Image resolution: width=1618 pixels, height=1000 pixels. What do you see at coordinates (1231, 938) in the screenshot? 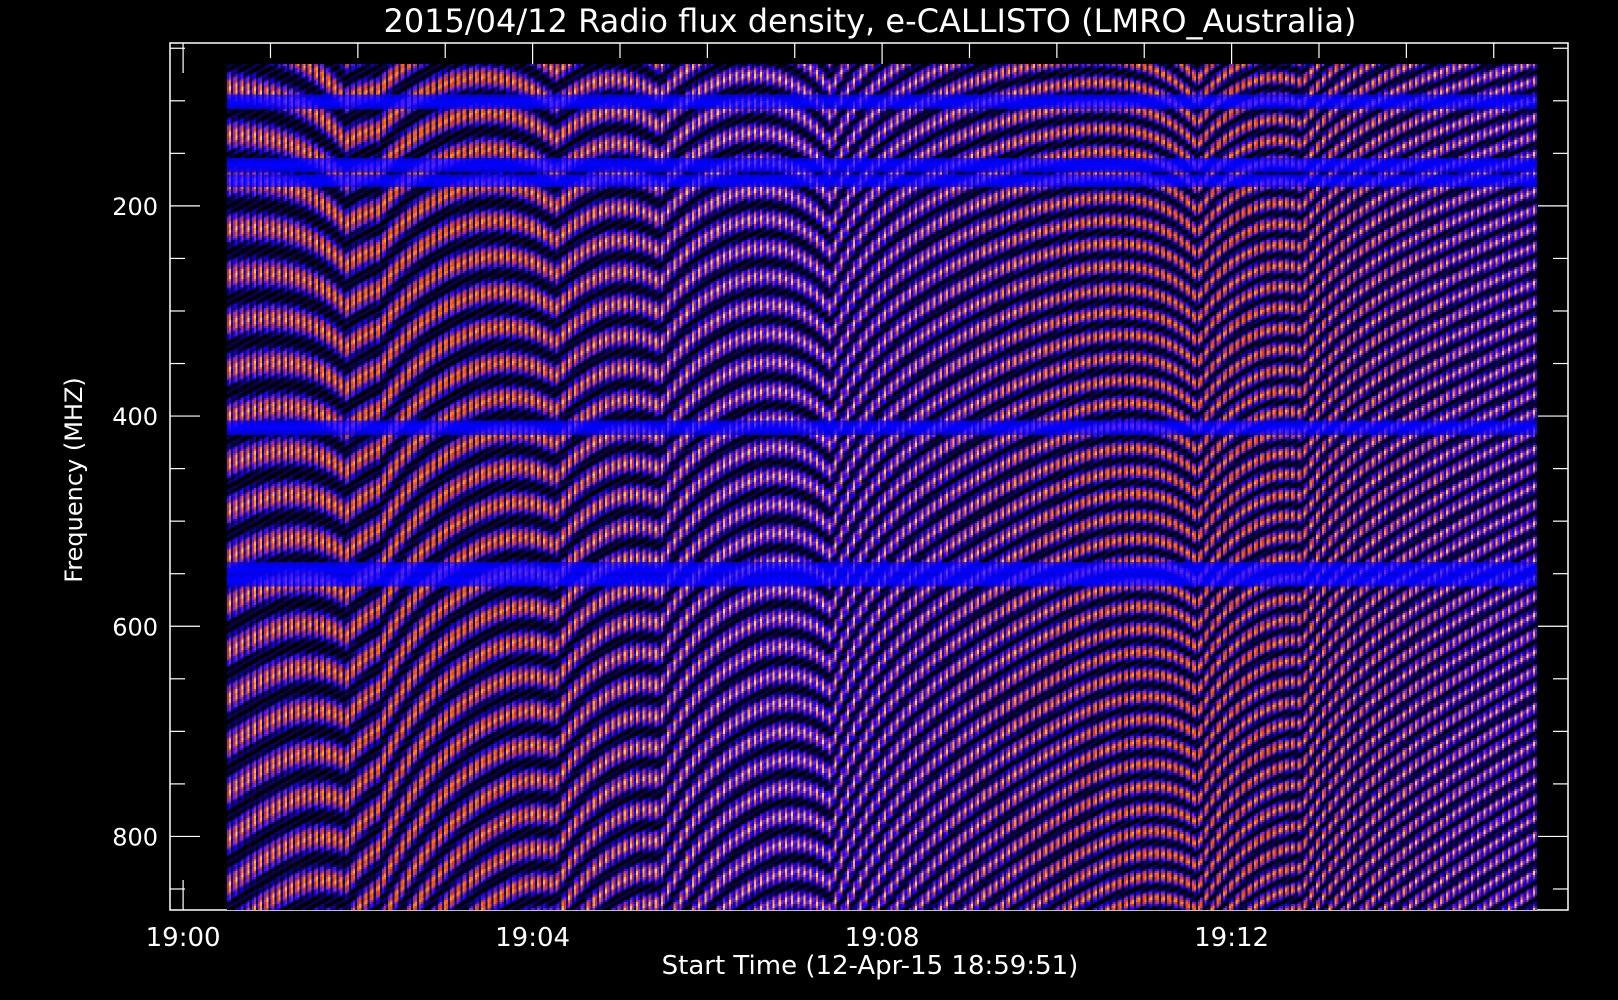
I see `x-tick-label: 19:12` at bounding box center [1231, 938].